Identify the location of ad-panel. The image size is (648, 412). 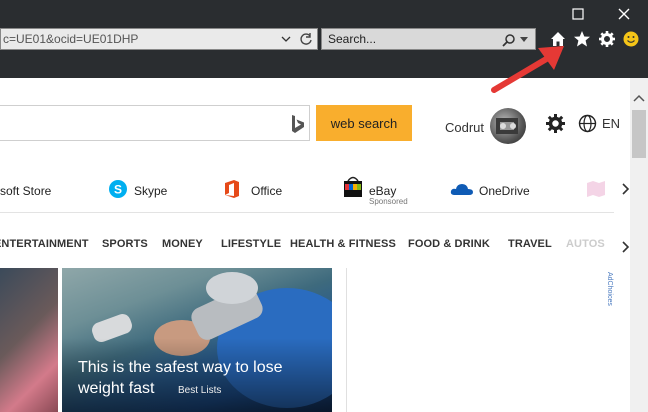
(480, 340).